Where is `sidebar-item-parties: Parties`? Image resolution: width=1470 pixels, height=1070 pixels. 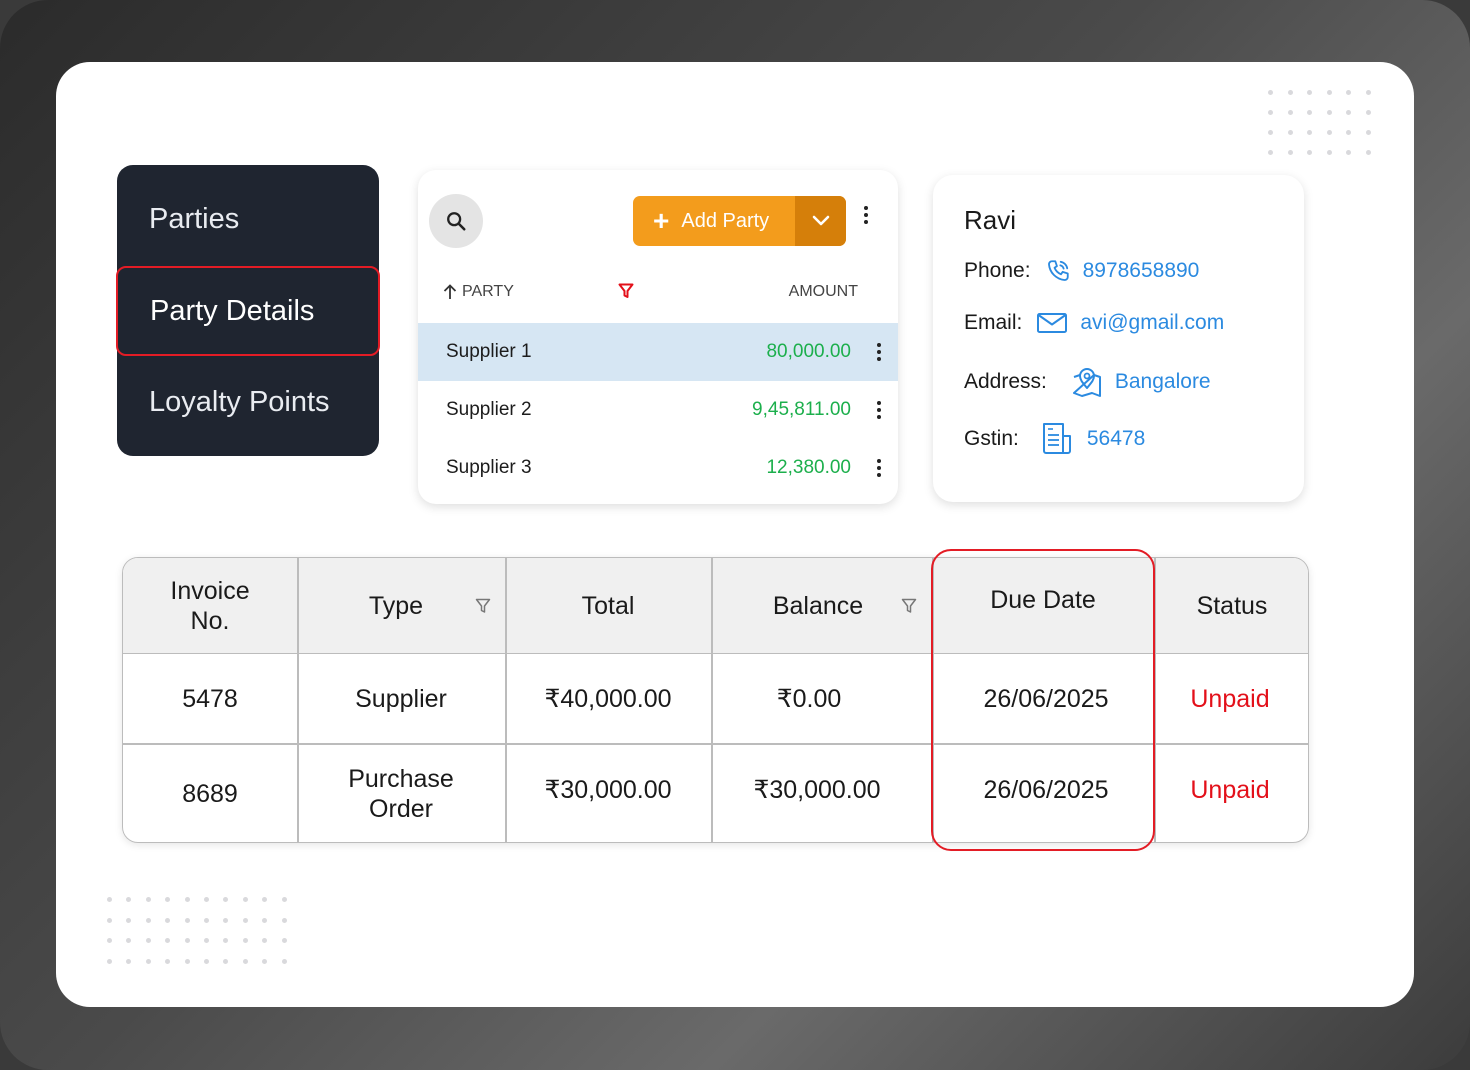
sidebar-item-parties: Parties is located at coordinates (248, 219).